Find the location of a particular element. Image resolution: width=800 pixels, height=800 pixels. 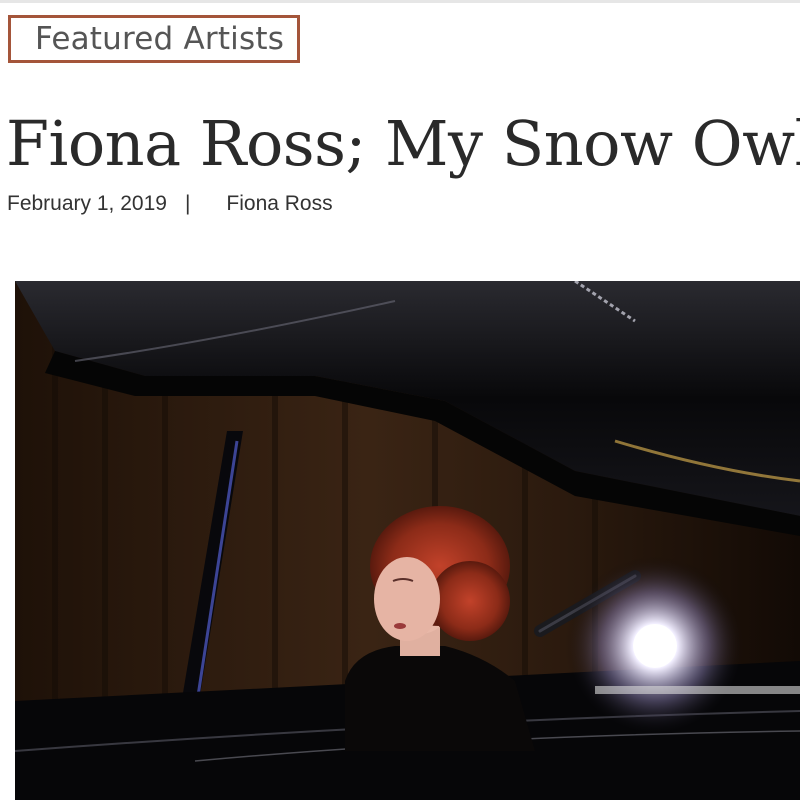

post-date: February 1, 2019 is located at coordinates (87, 203).